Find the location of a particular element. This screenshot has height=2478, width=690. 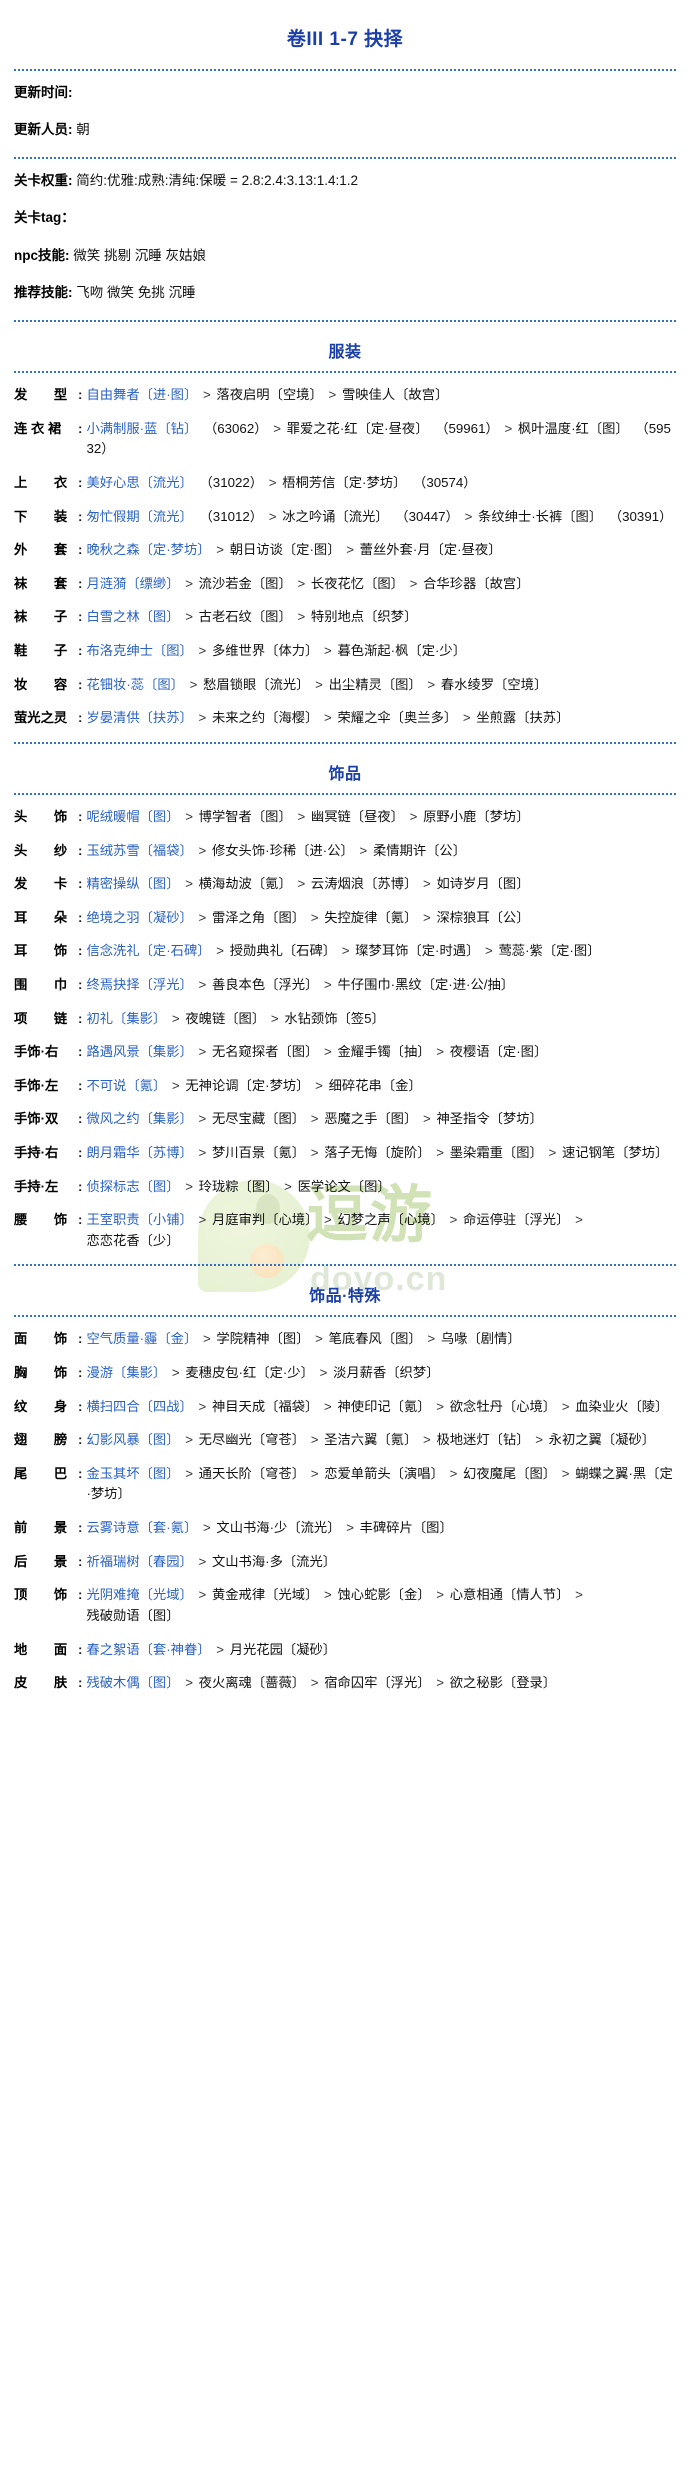

equipment-item: 夜火离魂〔蔷薇〕 is located at coordinates (252, 1683).